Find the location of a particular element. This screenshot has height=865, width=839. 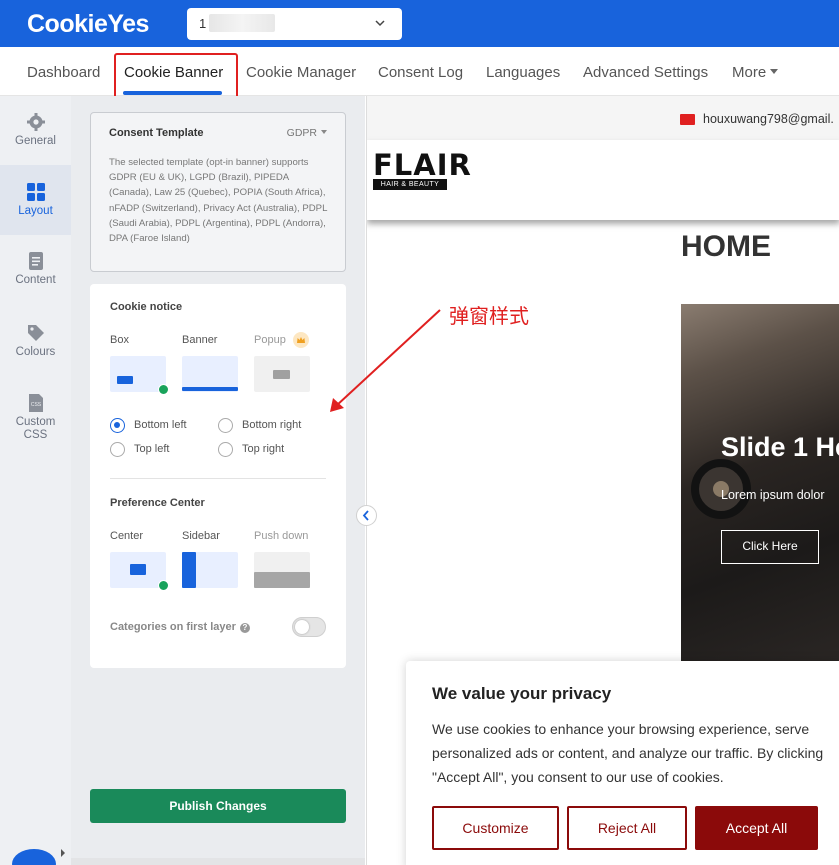

sidebar-item-custom-css: CSS Custom CSS is located at coordinates (35, 417).